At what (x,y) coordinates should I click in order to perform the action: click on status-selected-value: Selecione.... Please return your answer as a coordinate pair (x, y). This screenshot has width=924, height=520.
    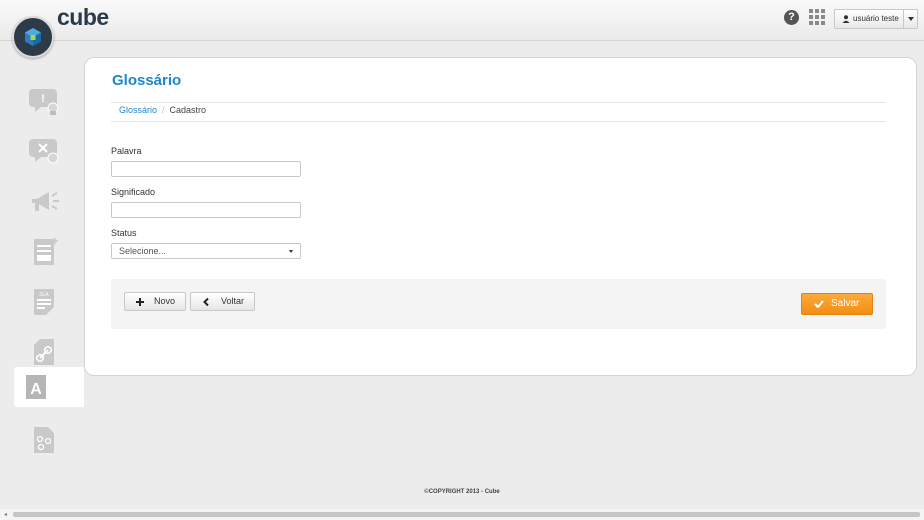
    Looking at the image, I should click on (143, 251).